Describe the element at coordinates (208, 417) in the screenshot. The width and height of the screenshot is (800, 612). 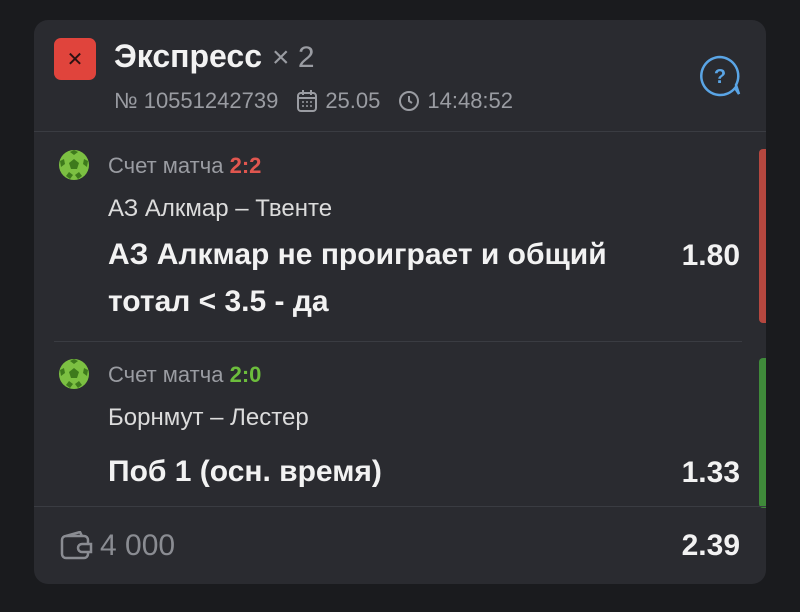
I see `match-teams: Борнмут – Лестер` at that location.